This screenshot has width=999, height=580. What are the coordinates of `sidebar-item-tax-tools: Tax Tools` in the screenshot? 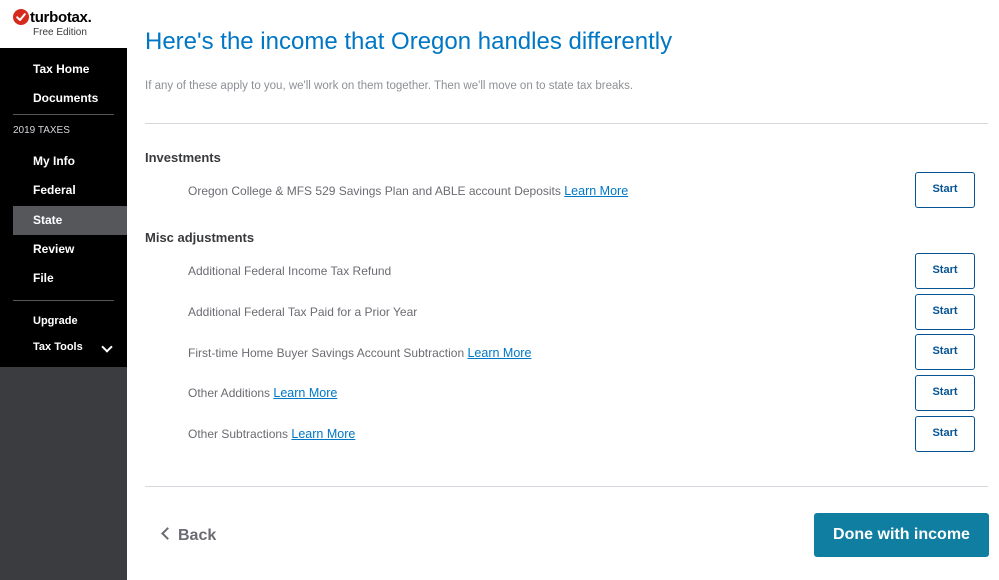 It's located at (70, 347).